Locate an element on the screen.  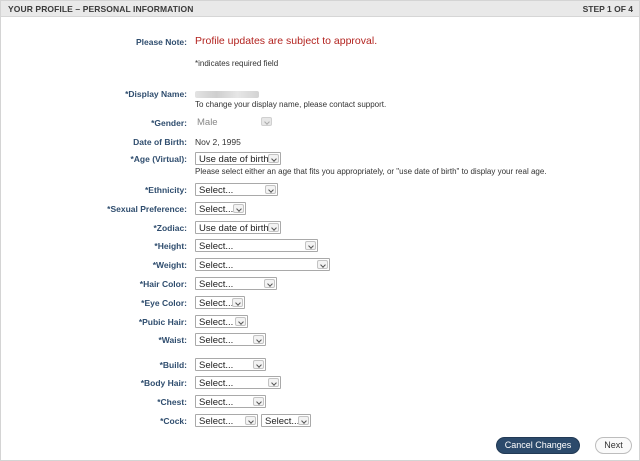
height-label: *Height: is located at coordinates (170, 246).